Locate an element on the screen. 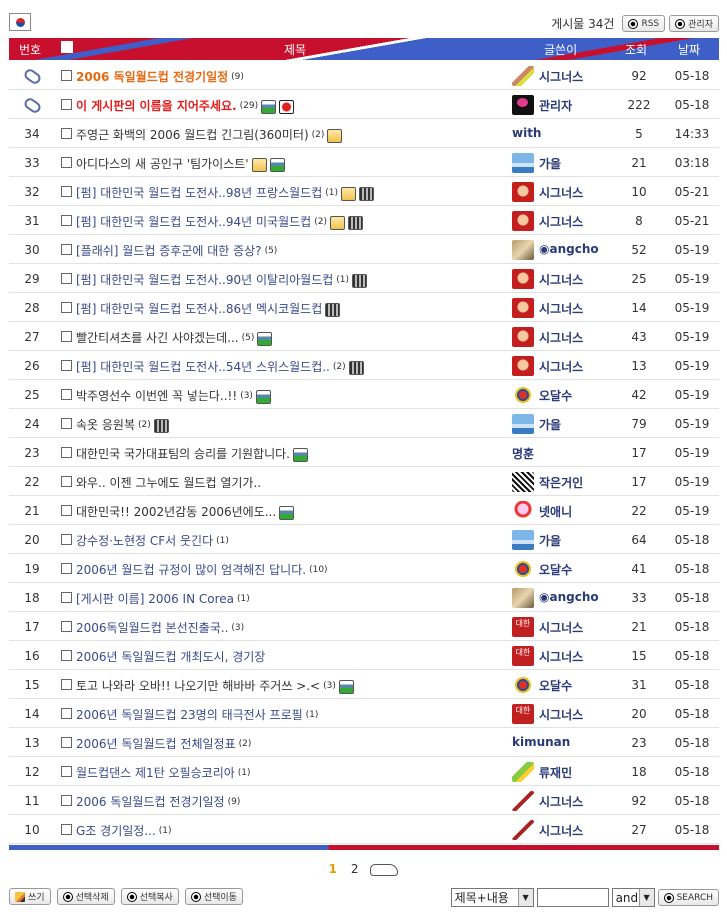 The image size is (727, 917). post-title-link: 2006독일월드컵 본선진출국.. is located at coordinates (152, 627).